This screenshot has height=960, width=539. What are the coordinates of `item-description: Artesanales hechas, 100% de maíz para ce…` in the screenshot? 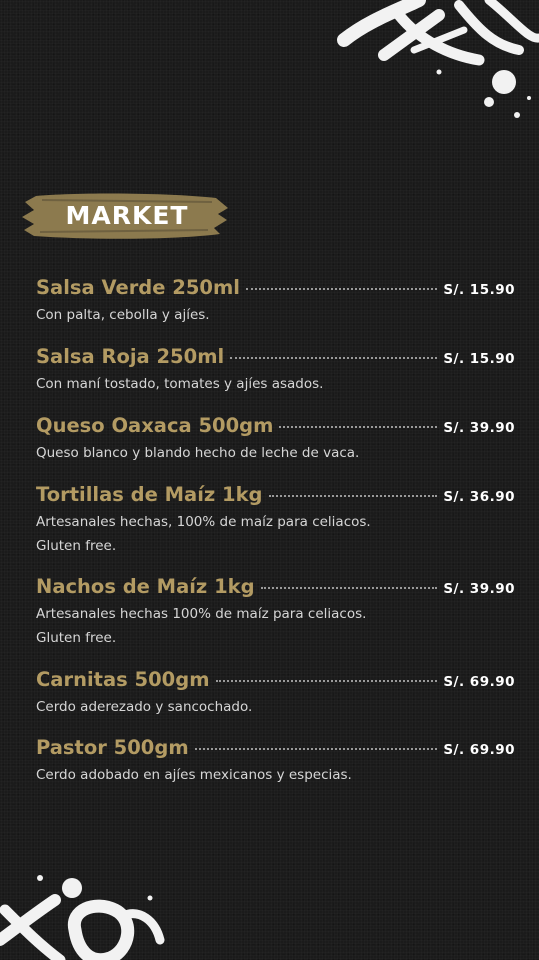 It's located at (203, 522).